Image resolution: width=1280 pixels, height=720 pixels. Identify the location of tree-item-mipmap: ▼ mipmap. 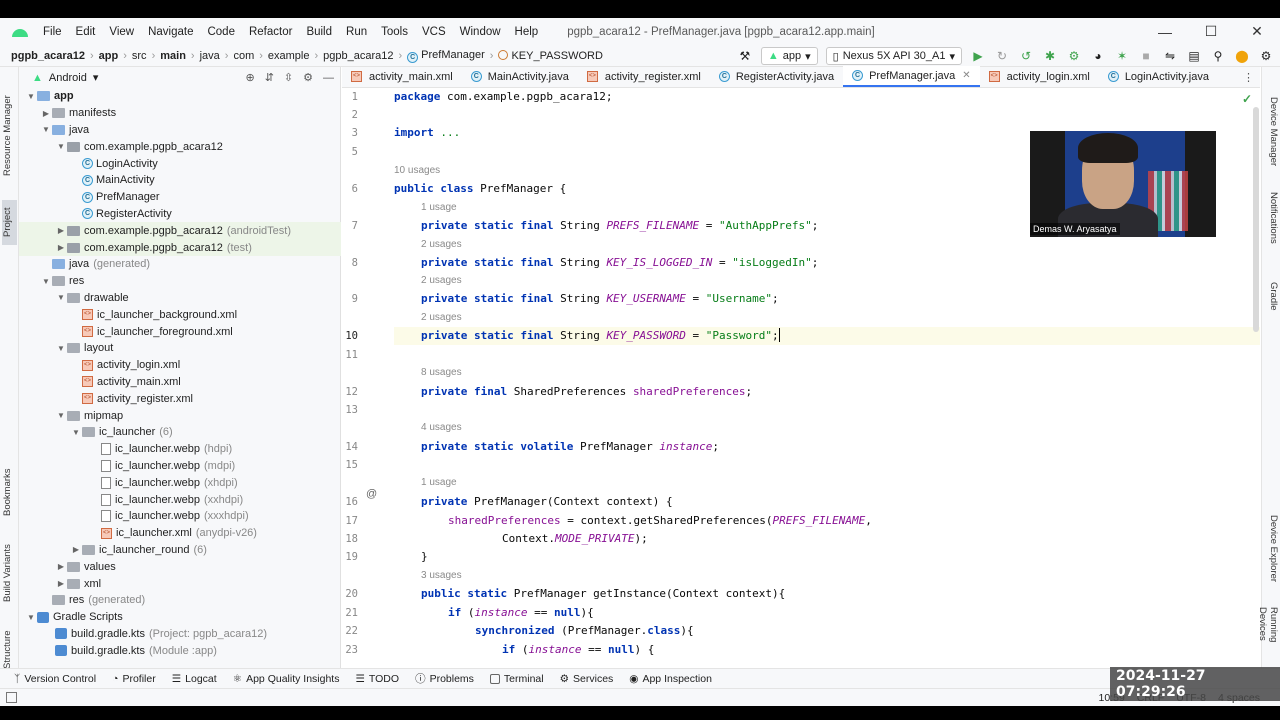
(180, 415).